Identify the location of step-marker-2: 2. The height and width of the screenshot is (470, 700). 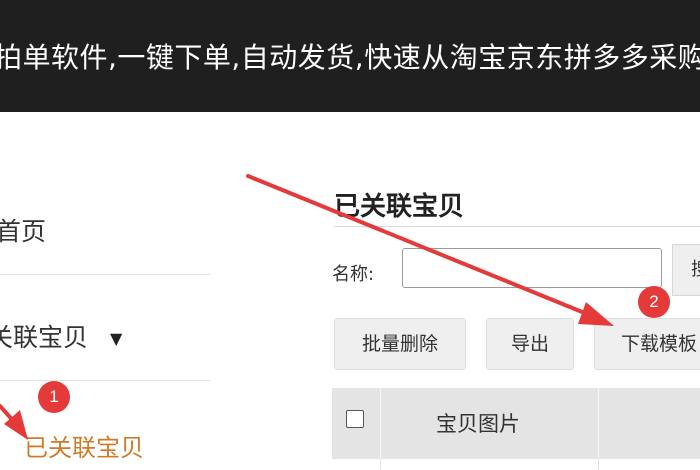
(654, 302).